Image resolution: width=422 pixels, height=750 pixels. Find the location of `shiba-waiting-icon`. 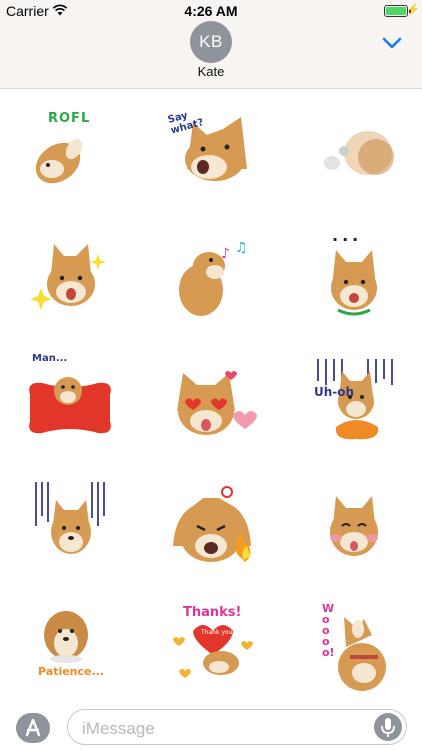

shiba-waiting-icon is located at coordinates (66, 637).